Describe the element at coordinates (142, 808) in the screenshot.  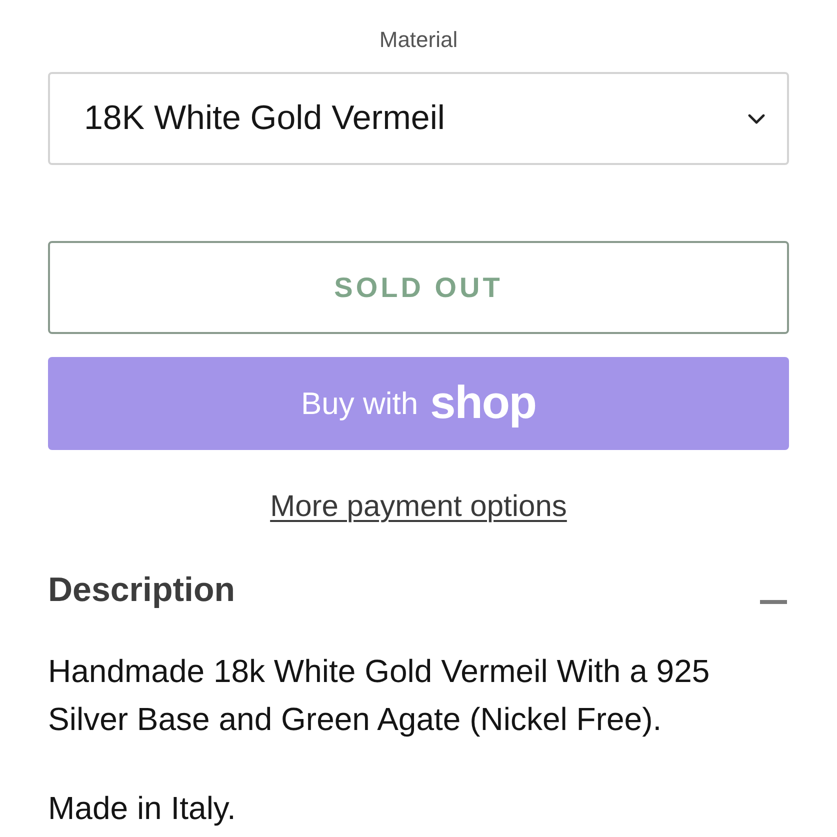
I see `description-text: Made in Italy.` at that location.